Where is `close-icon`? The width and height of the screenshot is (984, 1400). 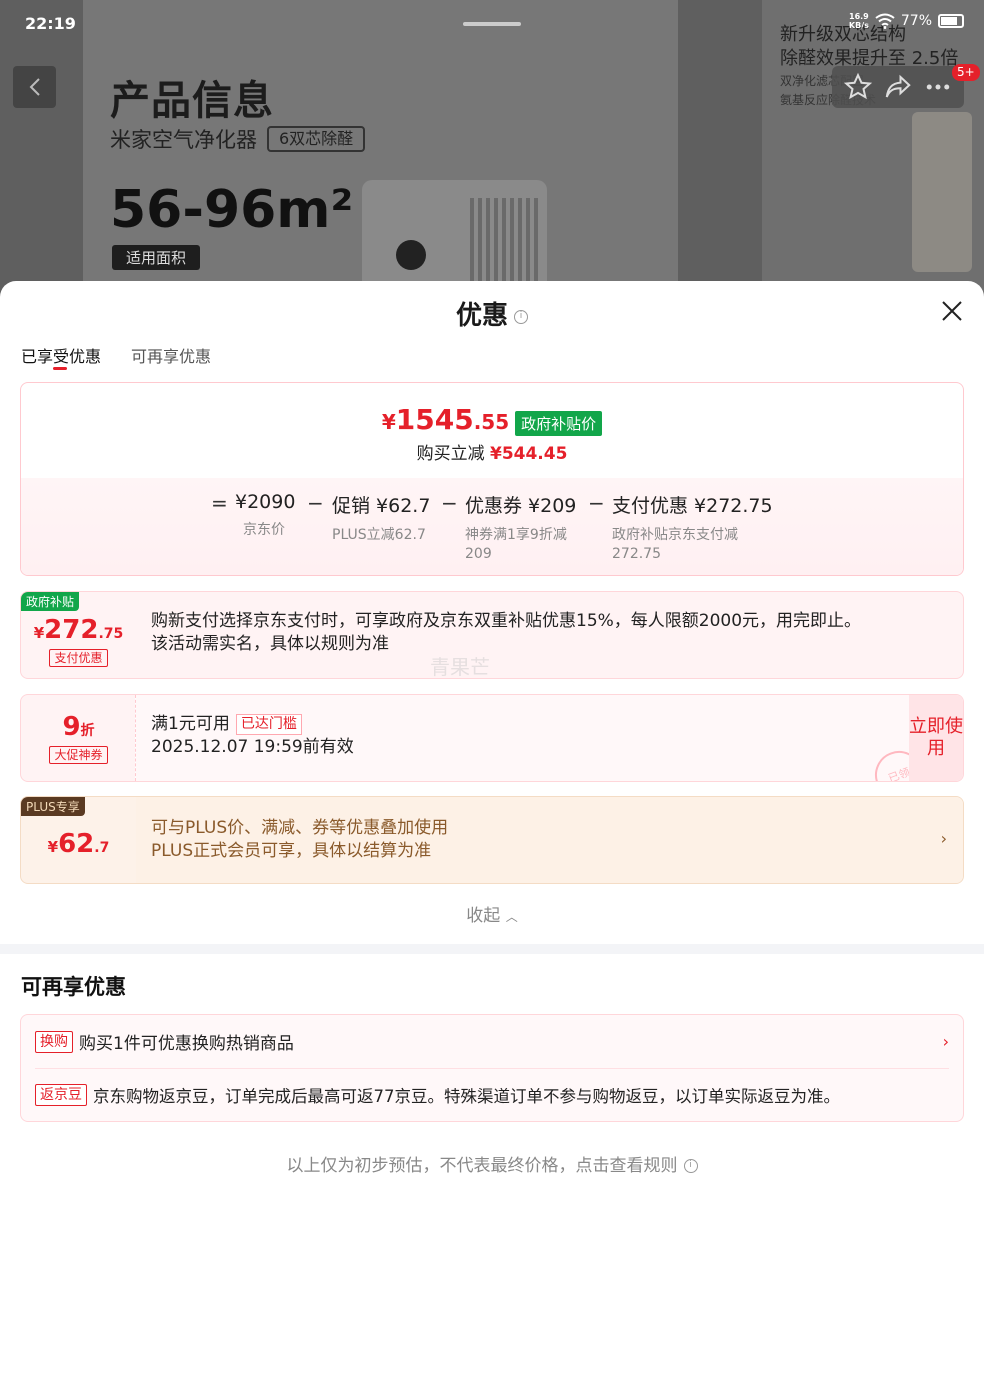
close-icon is located at coordinates (952, 311).